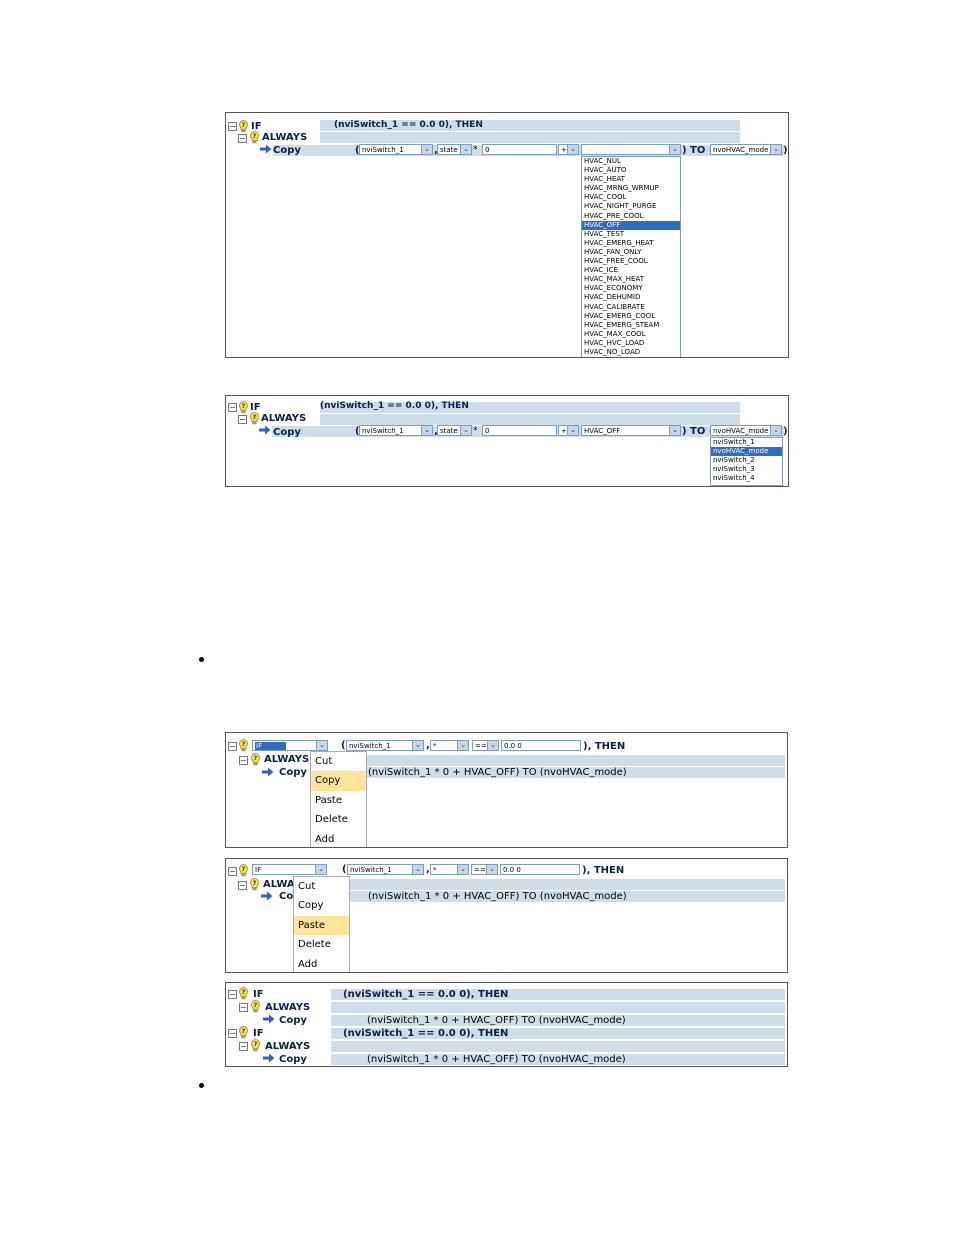 Image resolution: width=954 pixels, height=1235 pixels. I want to click on dropdown-option: HVAC_NUL, so click(631, 161).